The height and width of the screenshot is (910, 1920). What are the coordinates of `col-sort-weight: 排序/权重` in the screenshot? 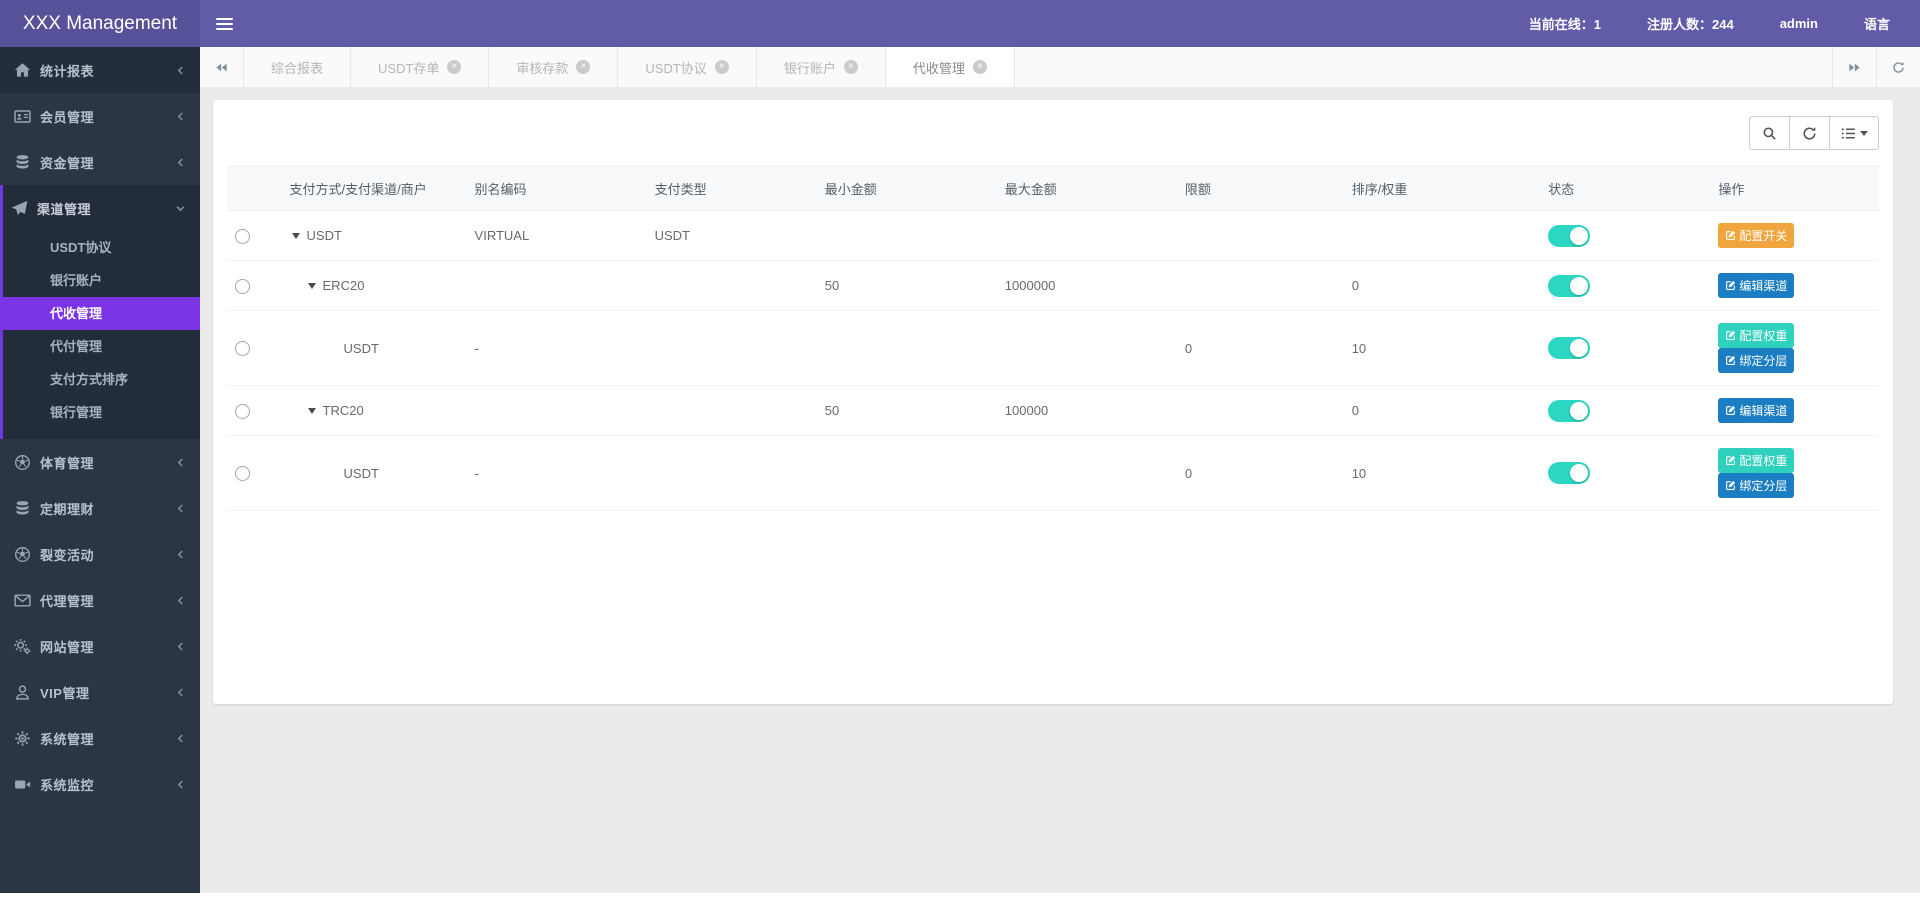 It's located at (1442, 188).